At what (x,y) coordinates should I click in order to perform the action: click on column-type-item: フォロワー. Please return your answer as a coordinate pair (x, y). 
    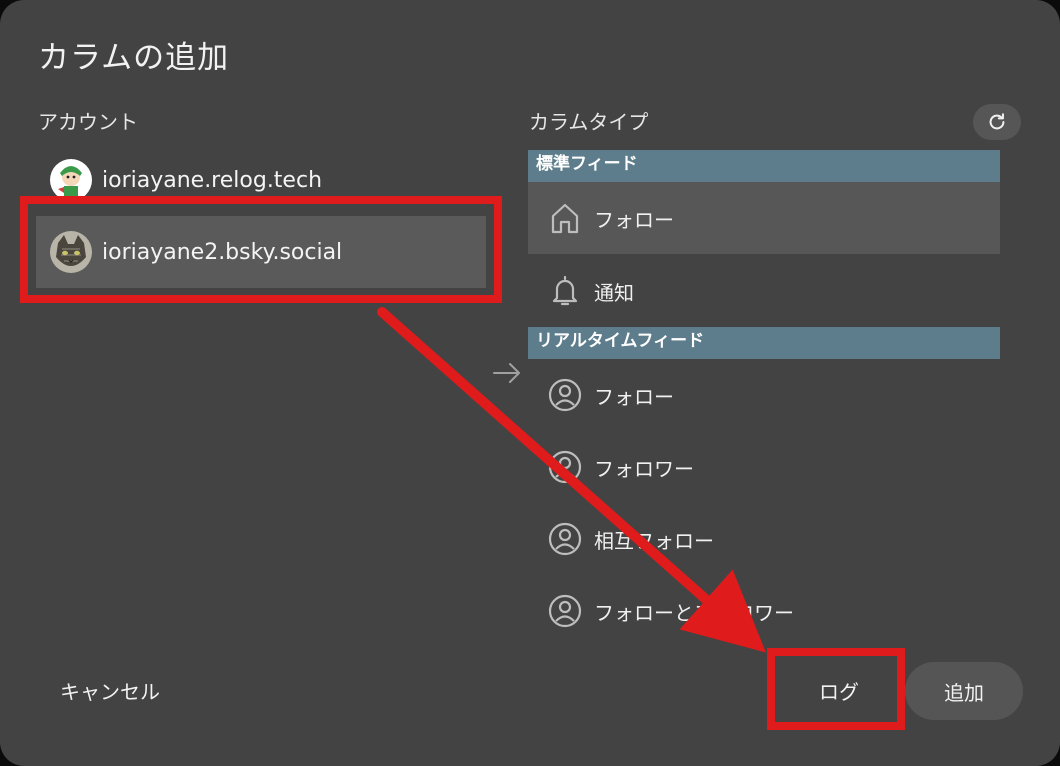
    Looking at the image, I should click on (764, 467).